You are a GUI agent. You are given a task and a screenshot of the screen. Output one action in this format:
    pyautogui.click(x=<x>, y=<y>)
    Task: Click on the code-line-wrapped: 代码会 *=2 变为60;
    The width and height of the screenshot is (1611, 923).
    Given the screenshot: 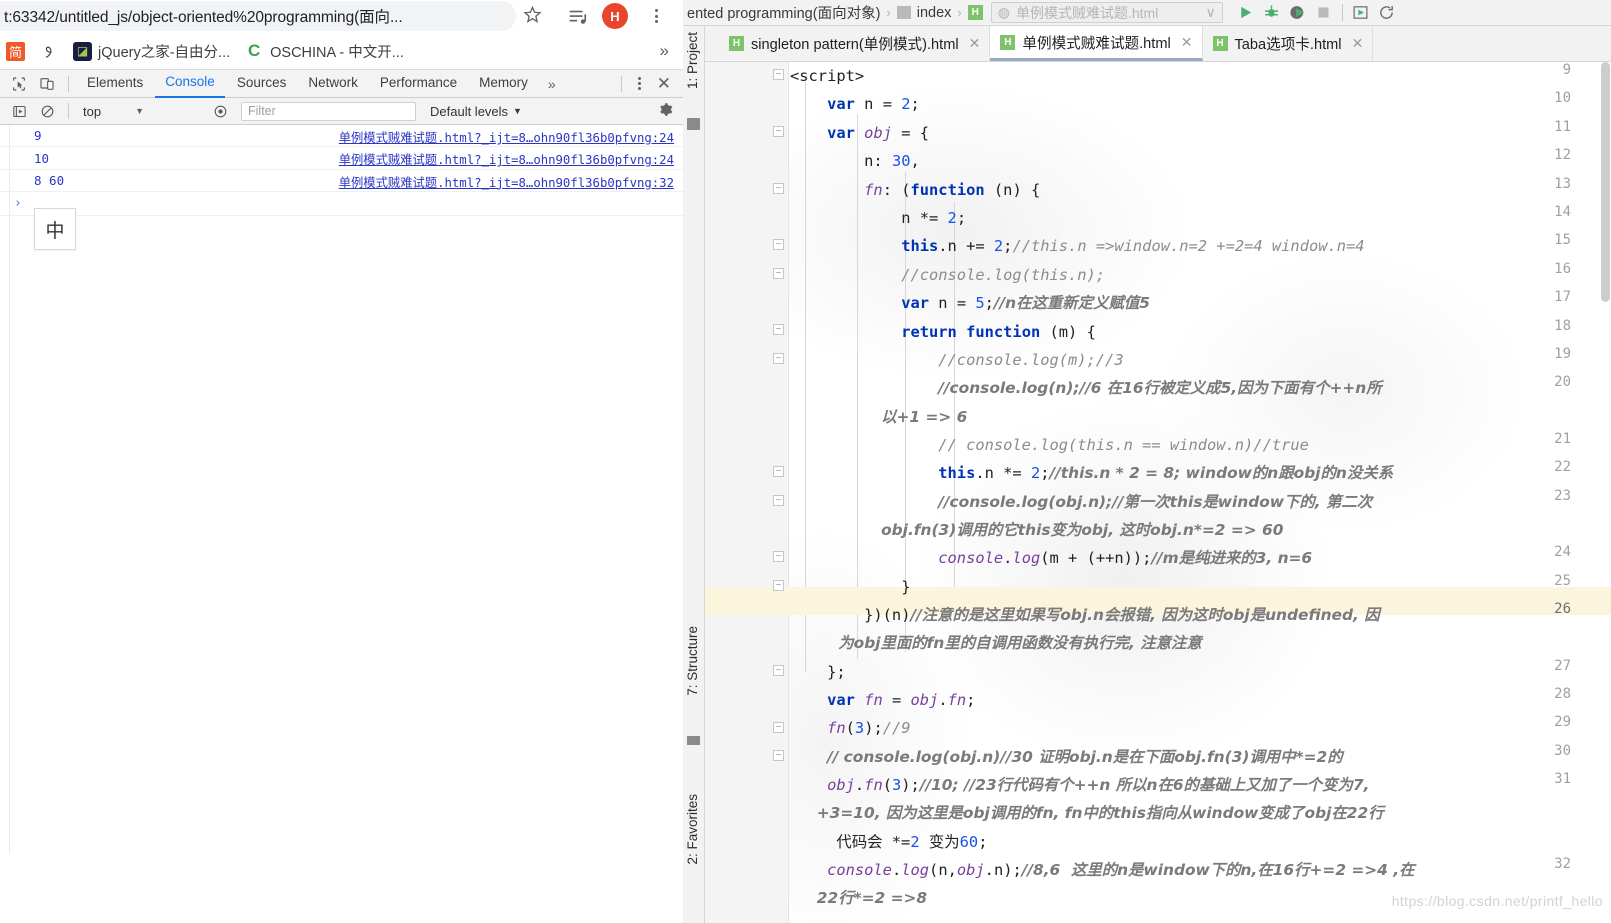 What is the action you would take?
    pyautogui.click(x=889, y=842)
    